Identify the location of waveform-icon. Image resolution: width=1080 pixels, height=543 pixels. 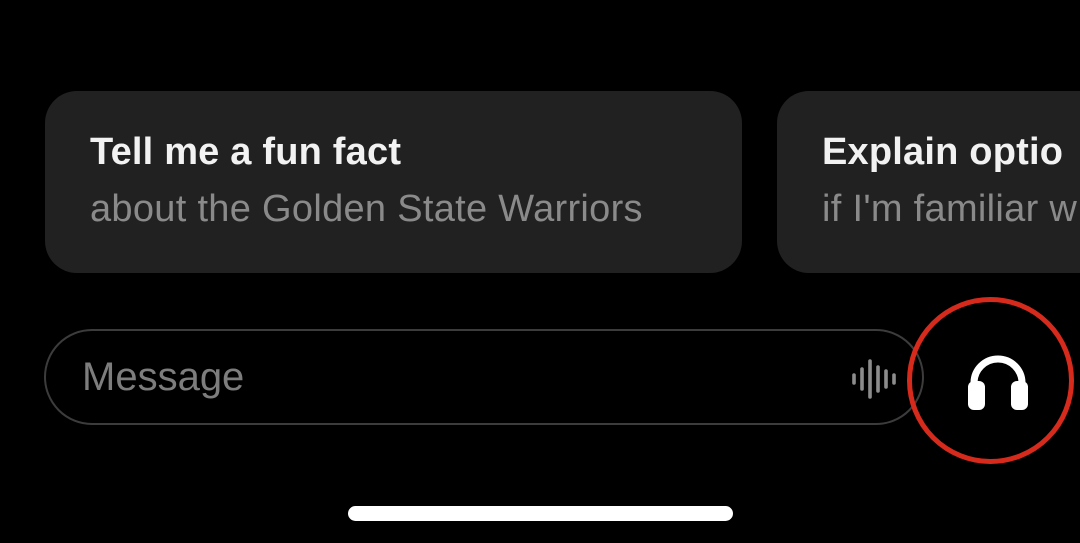
(874, 379).